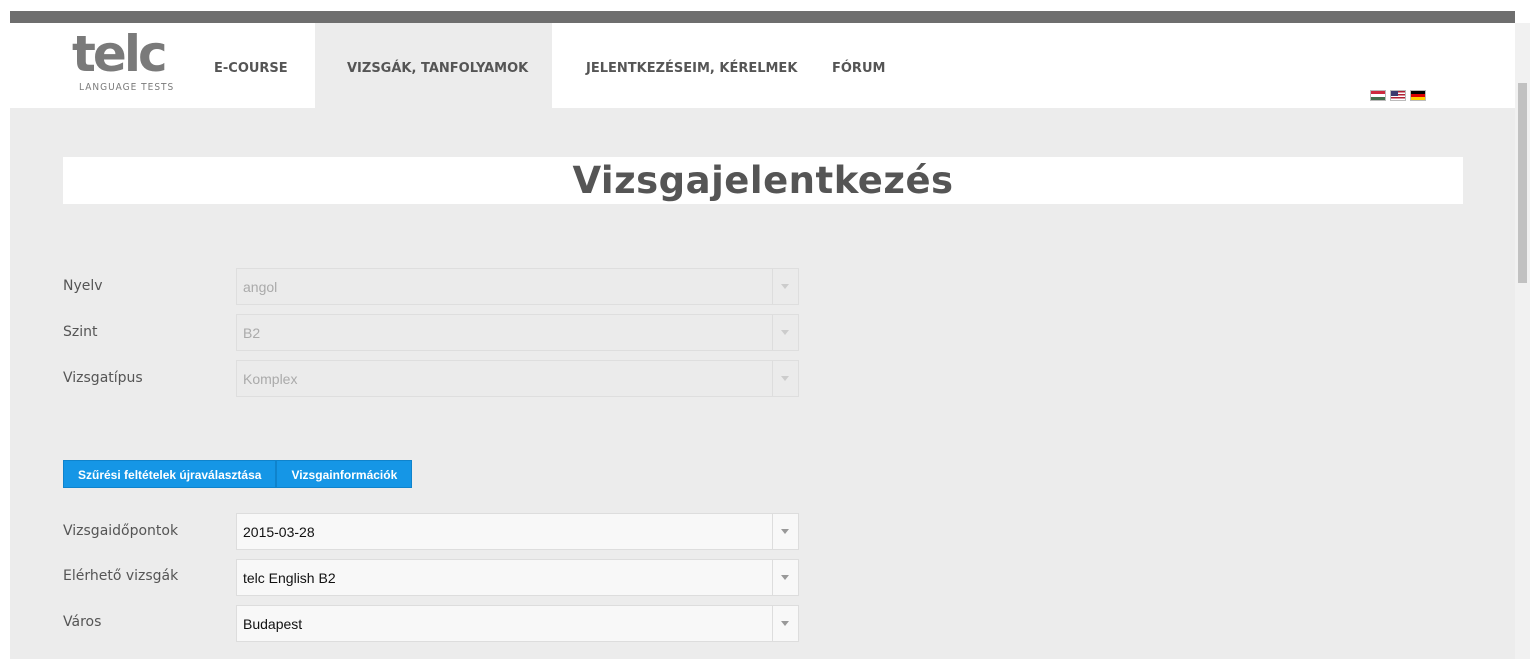  Describe the element at coordinates (289, 578) in the screenshot. I see `available-exams-select-value: telc English B2` at that location.